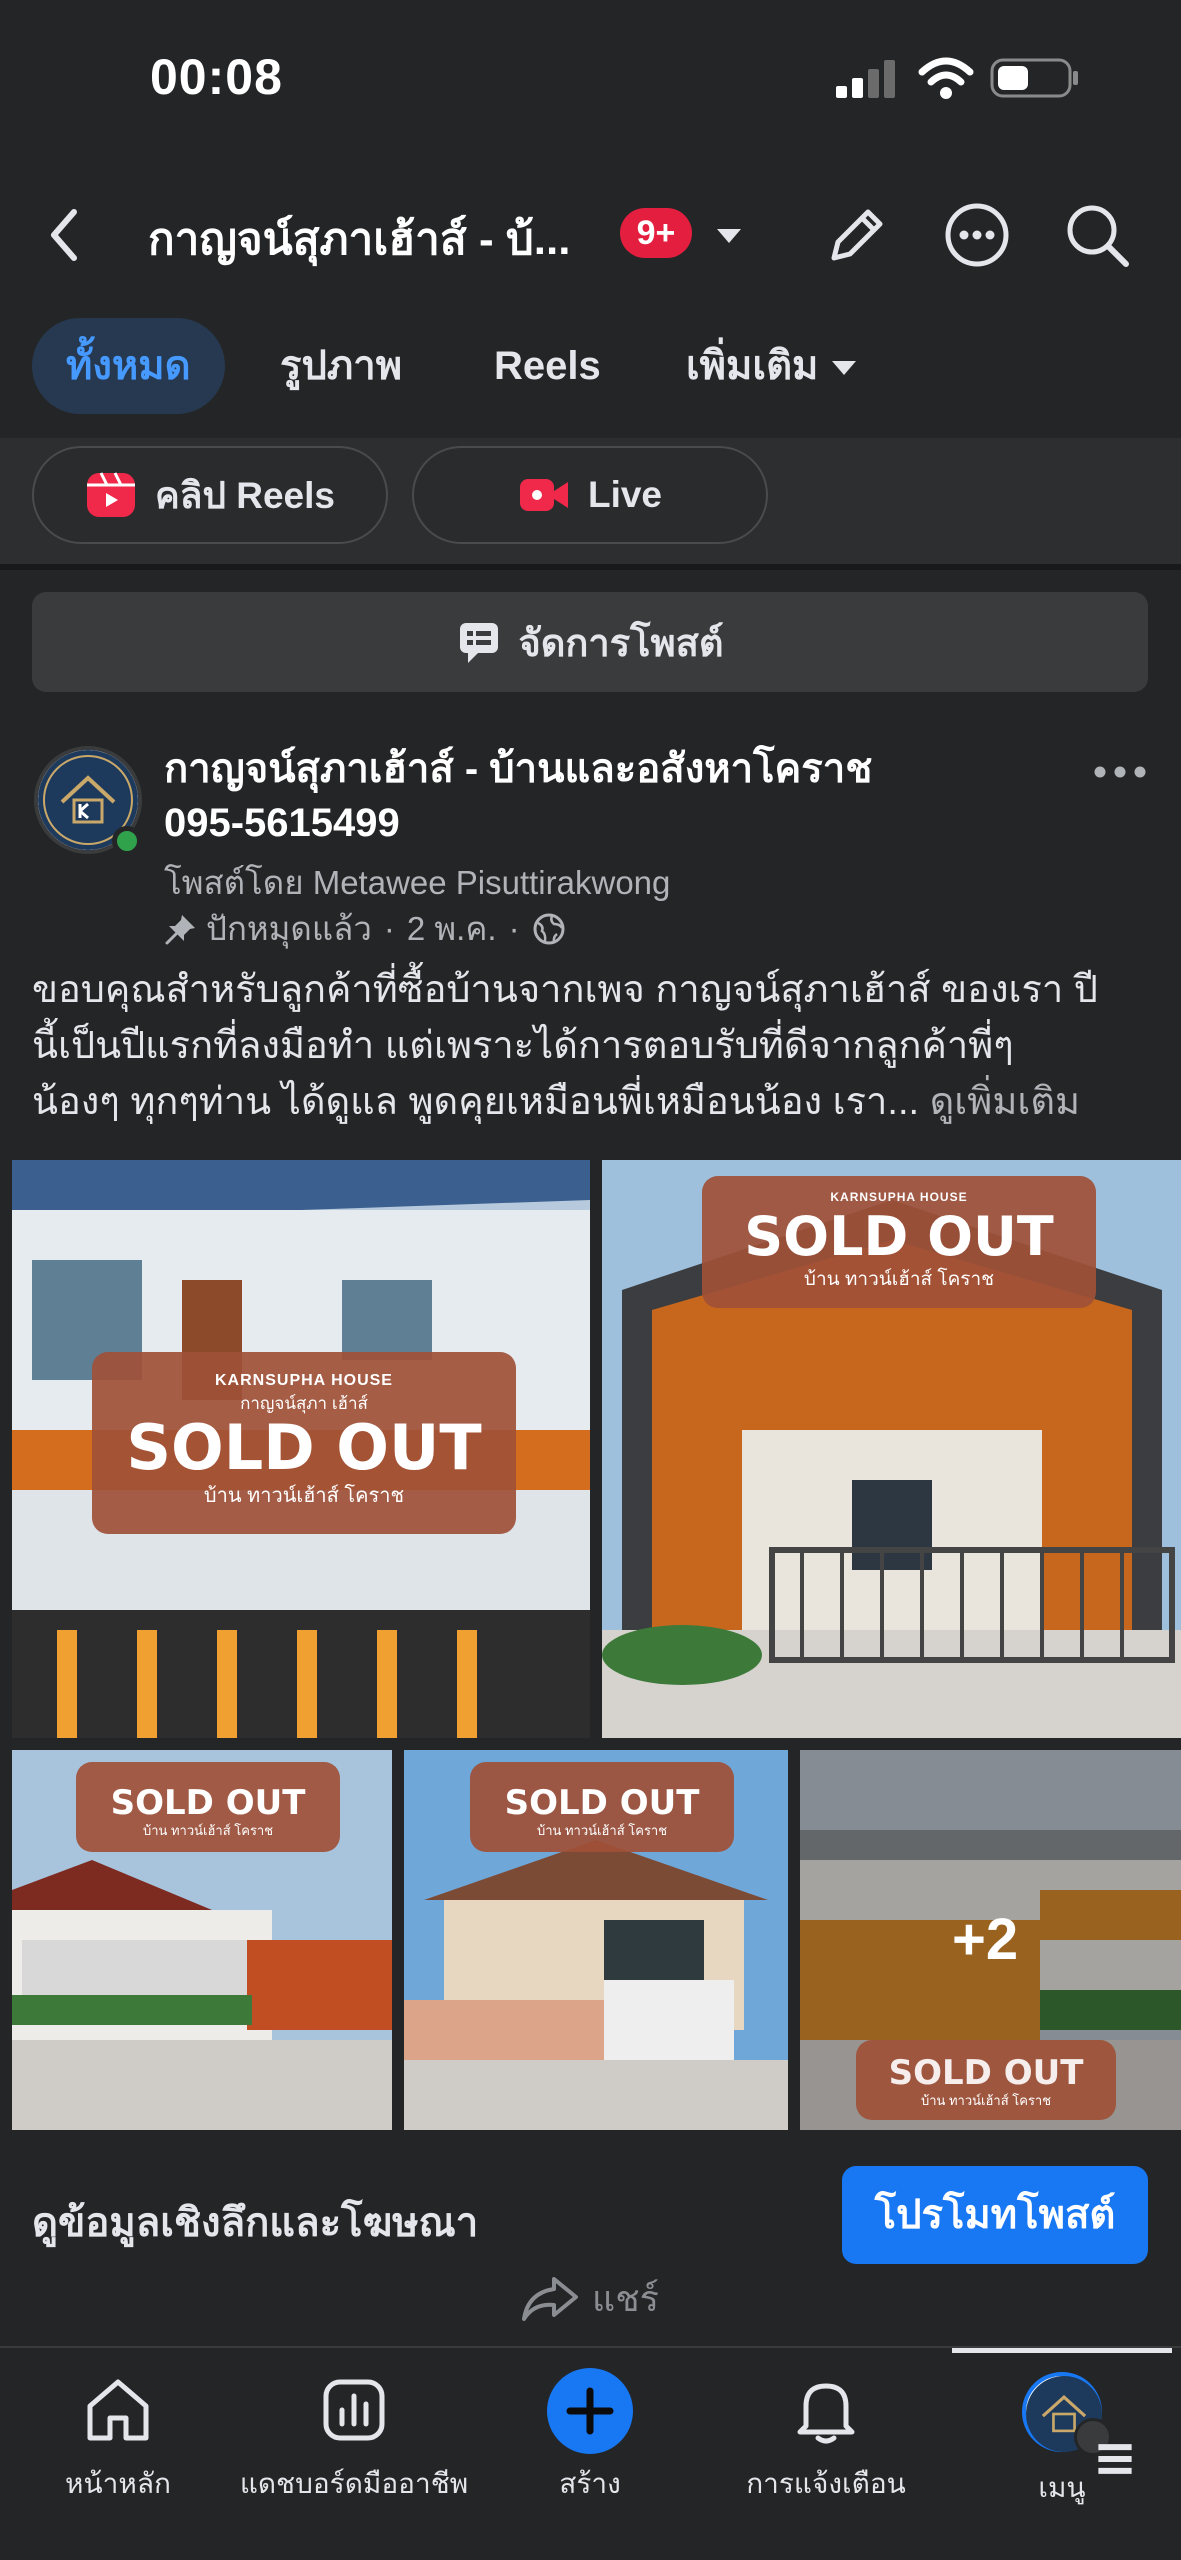 The width and height of the screenshot is (1181, 2560). Describe the element at coordinates (111, 494) in the screenshot. I see `reels-icon` at that location.